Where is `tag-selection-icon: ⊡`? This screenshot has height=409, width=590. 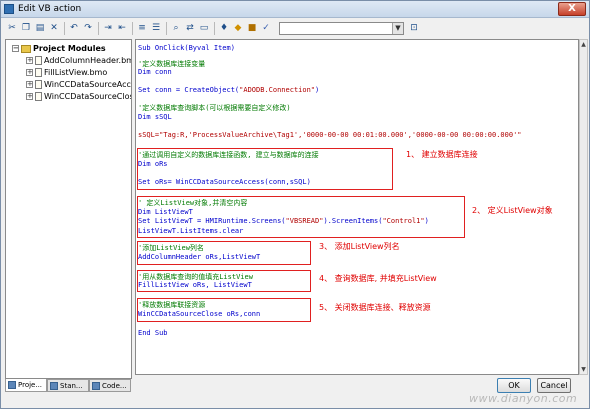
tag-selection-icon: ⊡ is located at coordinates (414, 28).